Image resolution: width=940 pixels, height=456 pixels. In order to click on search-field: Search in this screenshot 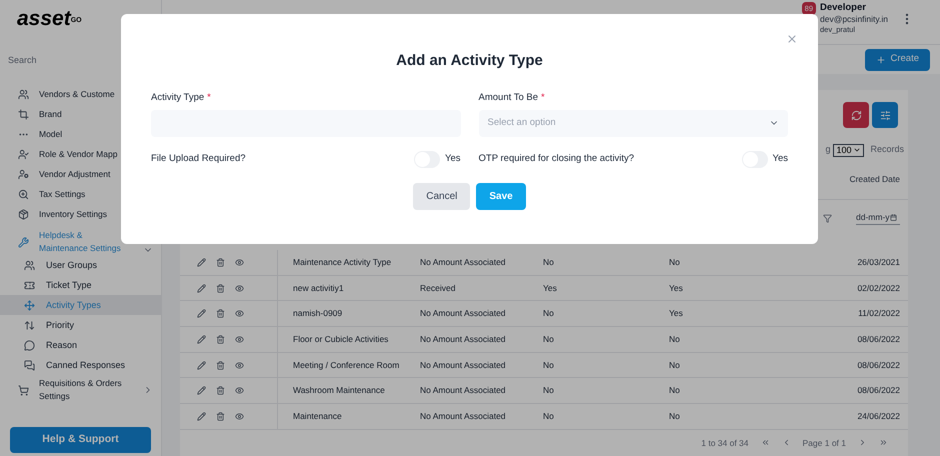, I will do `click(80, 60)`.